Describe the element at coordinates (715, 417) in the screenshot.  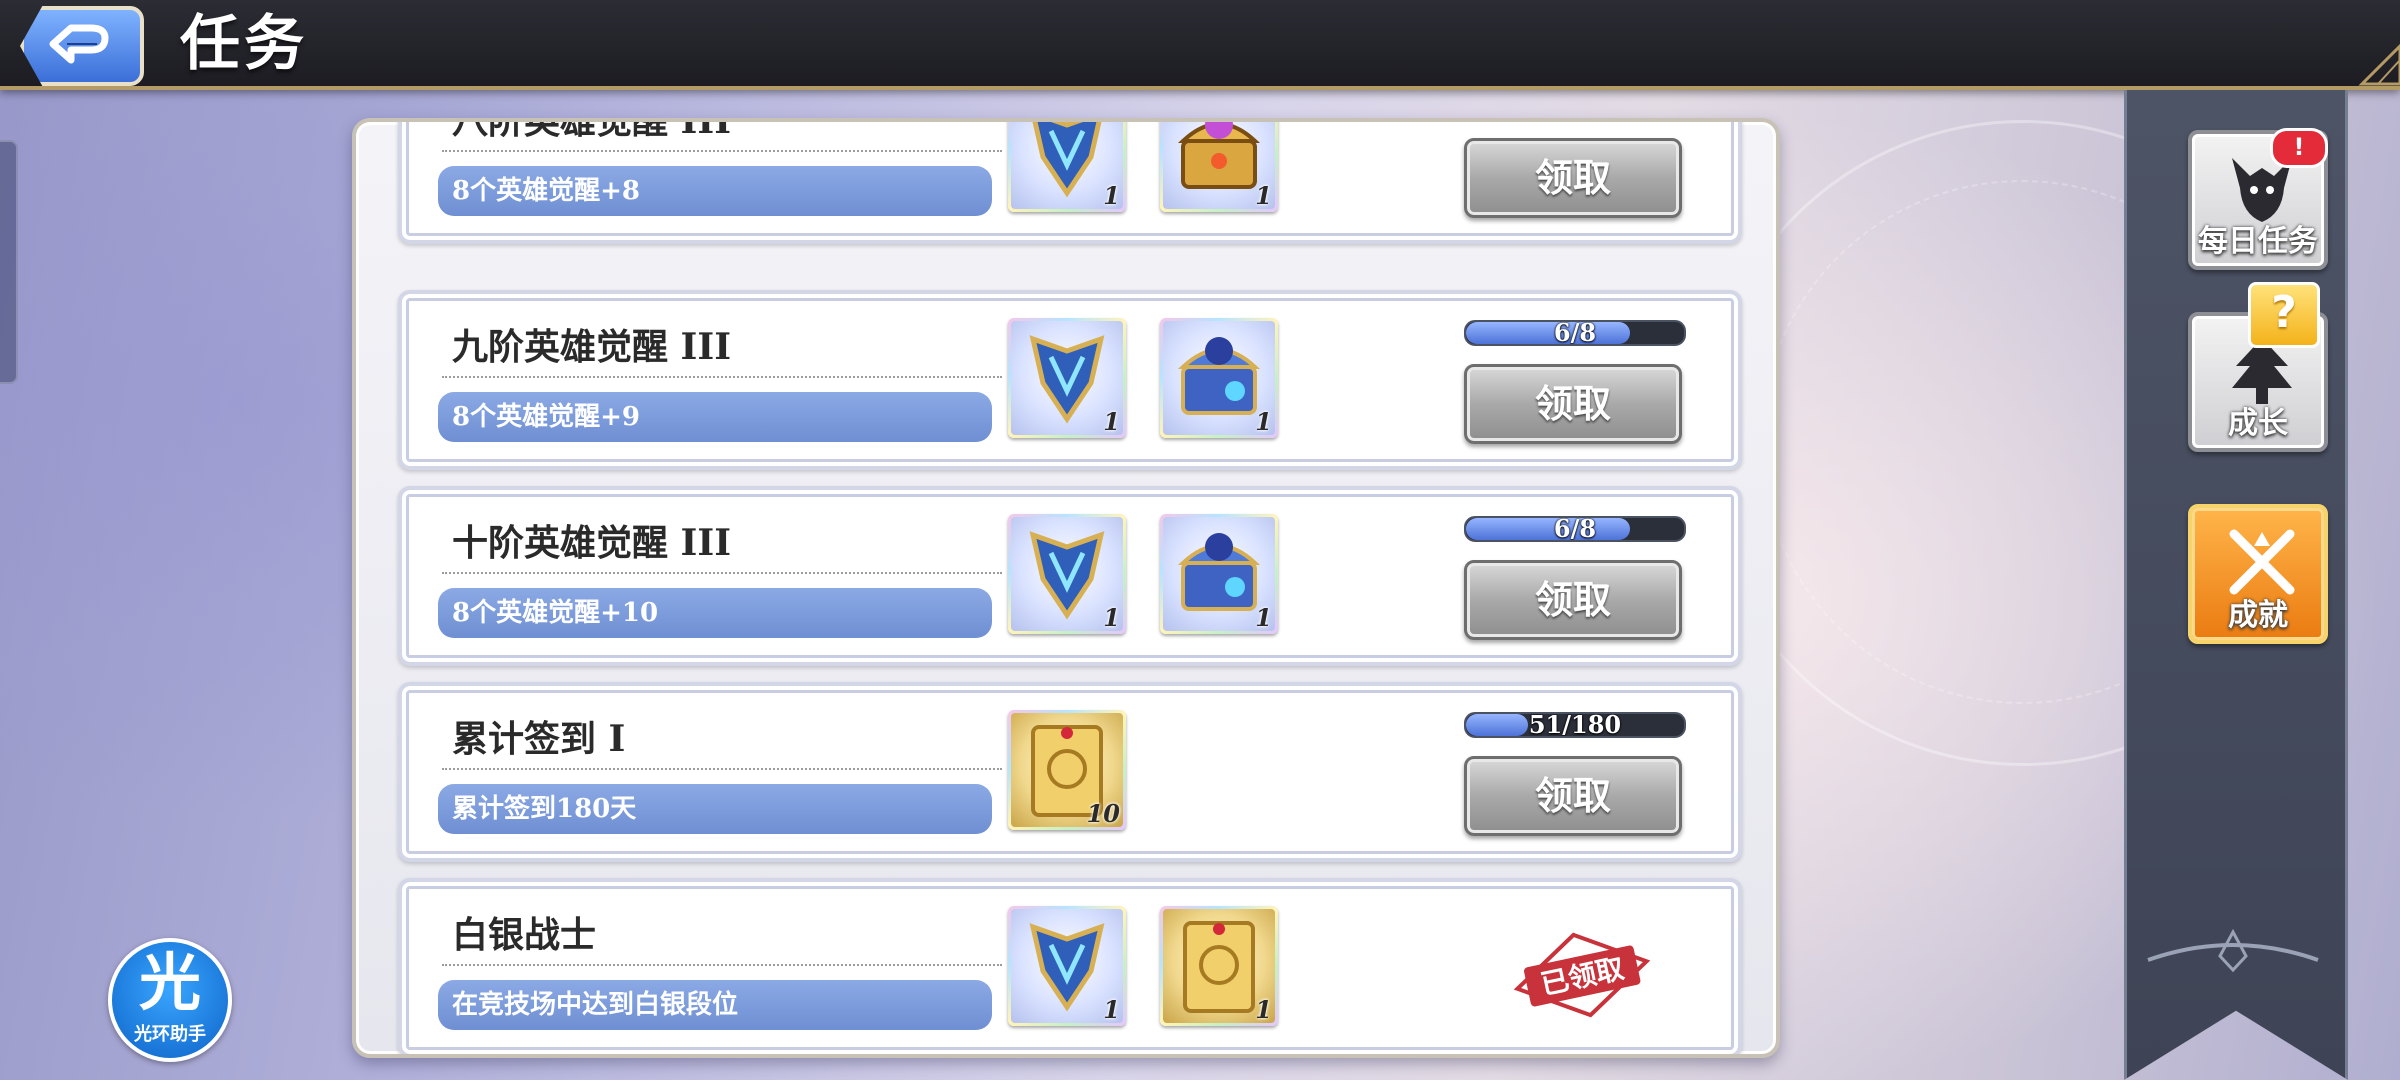
I see `task-description: 8个英雄觉醒+9` at that location.